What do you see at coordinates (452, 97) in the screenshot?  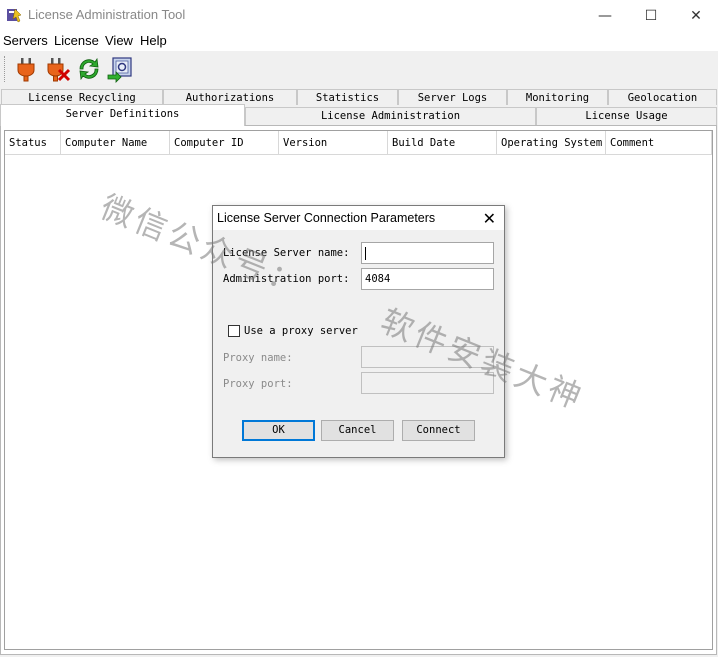 I see `tab-server-logs: Server Logs` at bounding box center [452, 97].